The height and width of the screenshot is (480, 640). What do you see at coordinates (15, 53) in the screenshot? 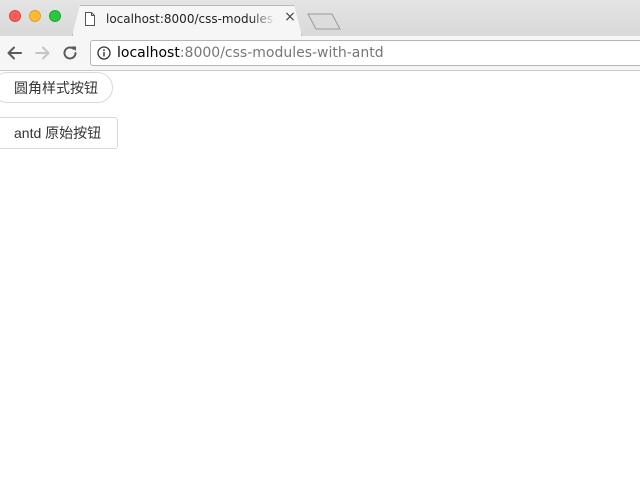
I see `back-arrow-icon` at bounding box center [15, 53].